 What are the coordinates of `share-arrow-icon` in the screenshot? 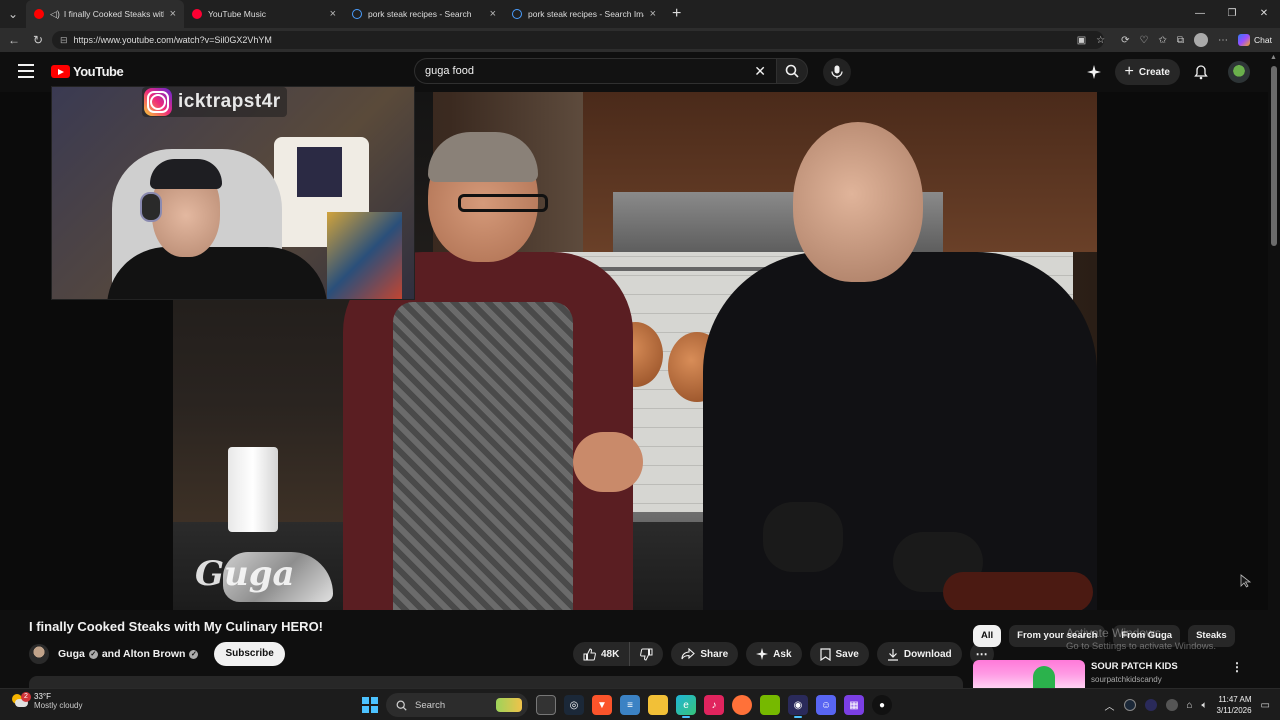 It's located at (688, 654).